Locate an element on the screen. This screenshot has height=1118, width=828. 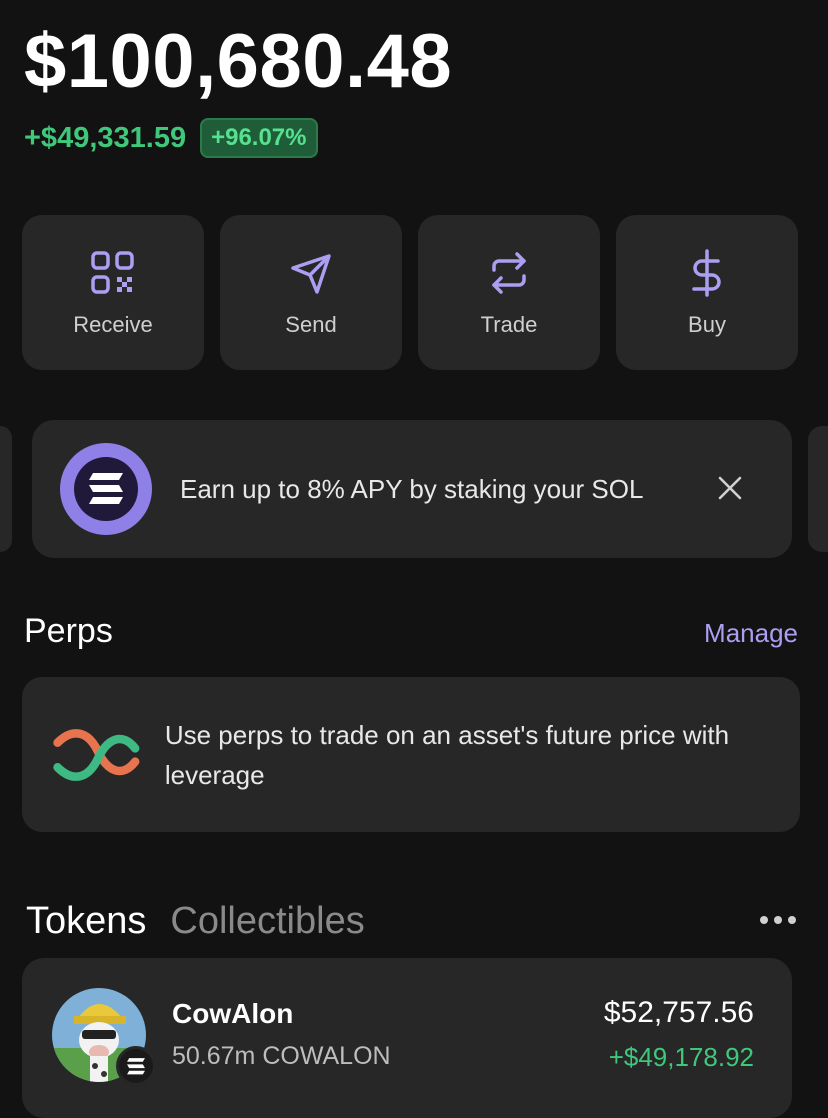
send-label: Send is located at coordinates (311, 324).